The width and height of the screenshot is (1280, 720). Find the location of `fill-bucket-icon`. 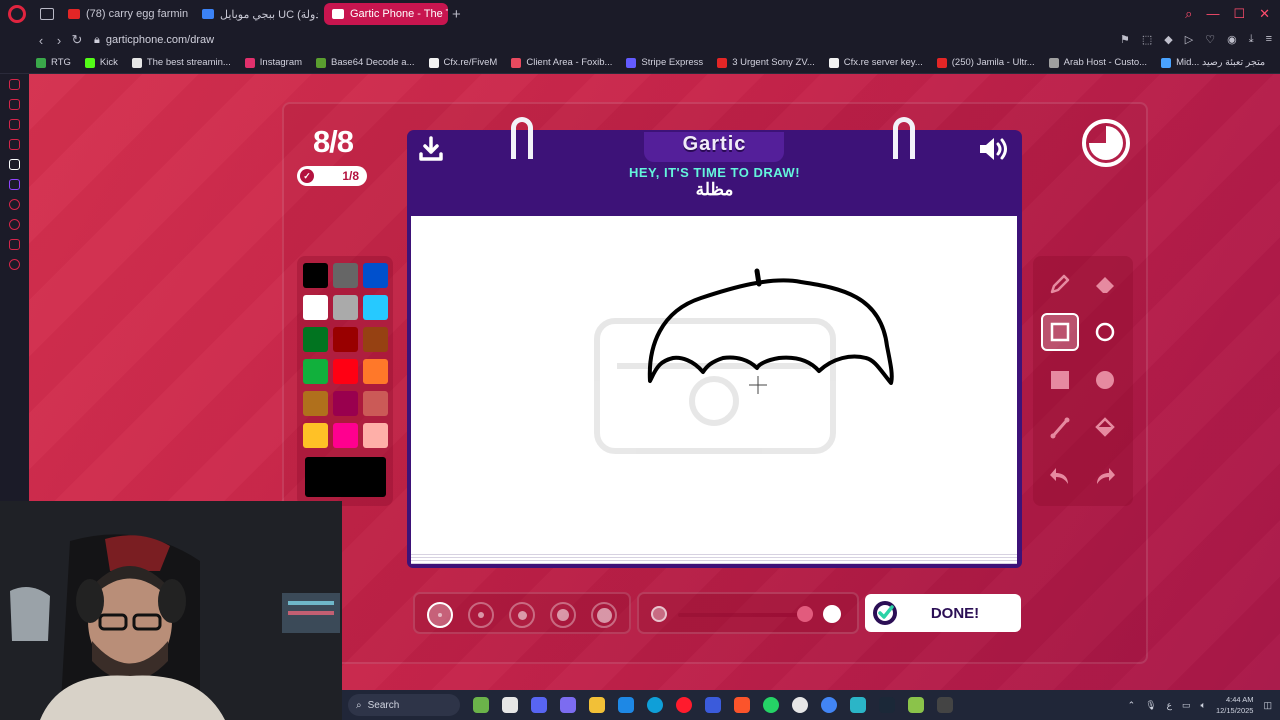

fill-bucket-icon is located at coordinates (1105, 428).